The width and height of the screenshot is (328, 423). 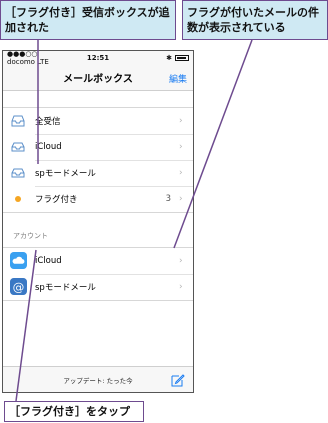 What do you see at coordinates (168, 199) in the screenshot?
I see `flagged-count-badge: 3` at bounding box center [168, 199].